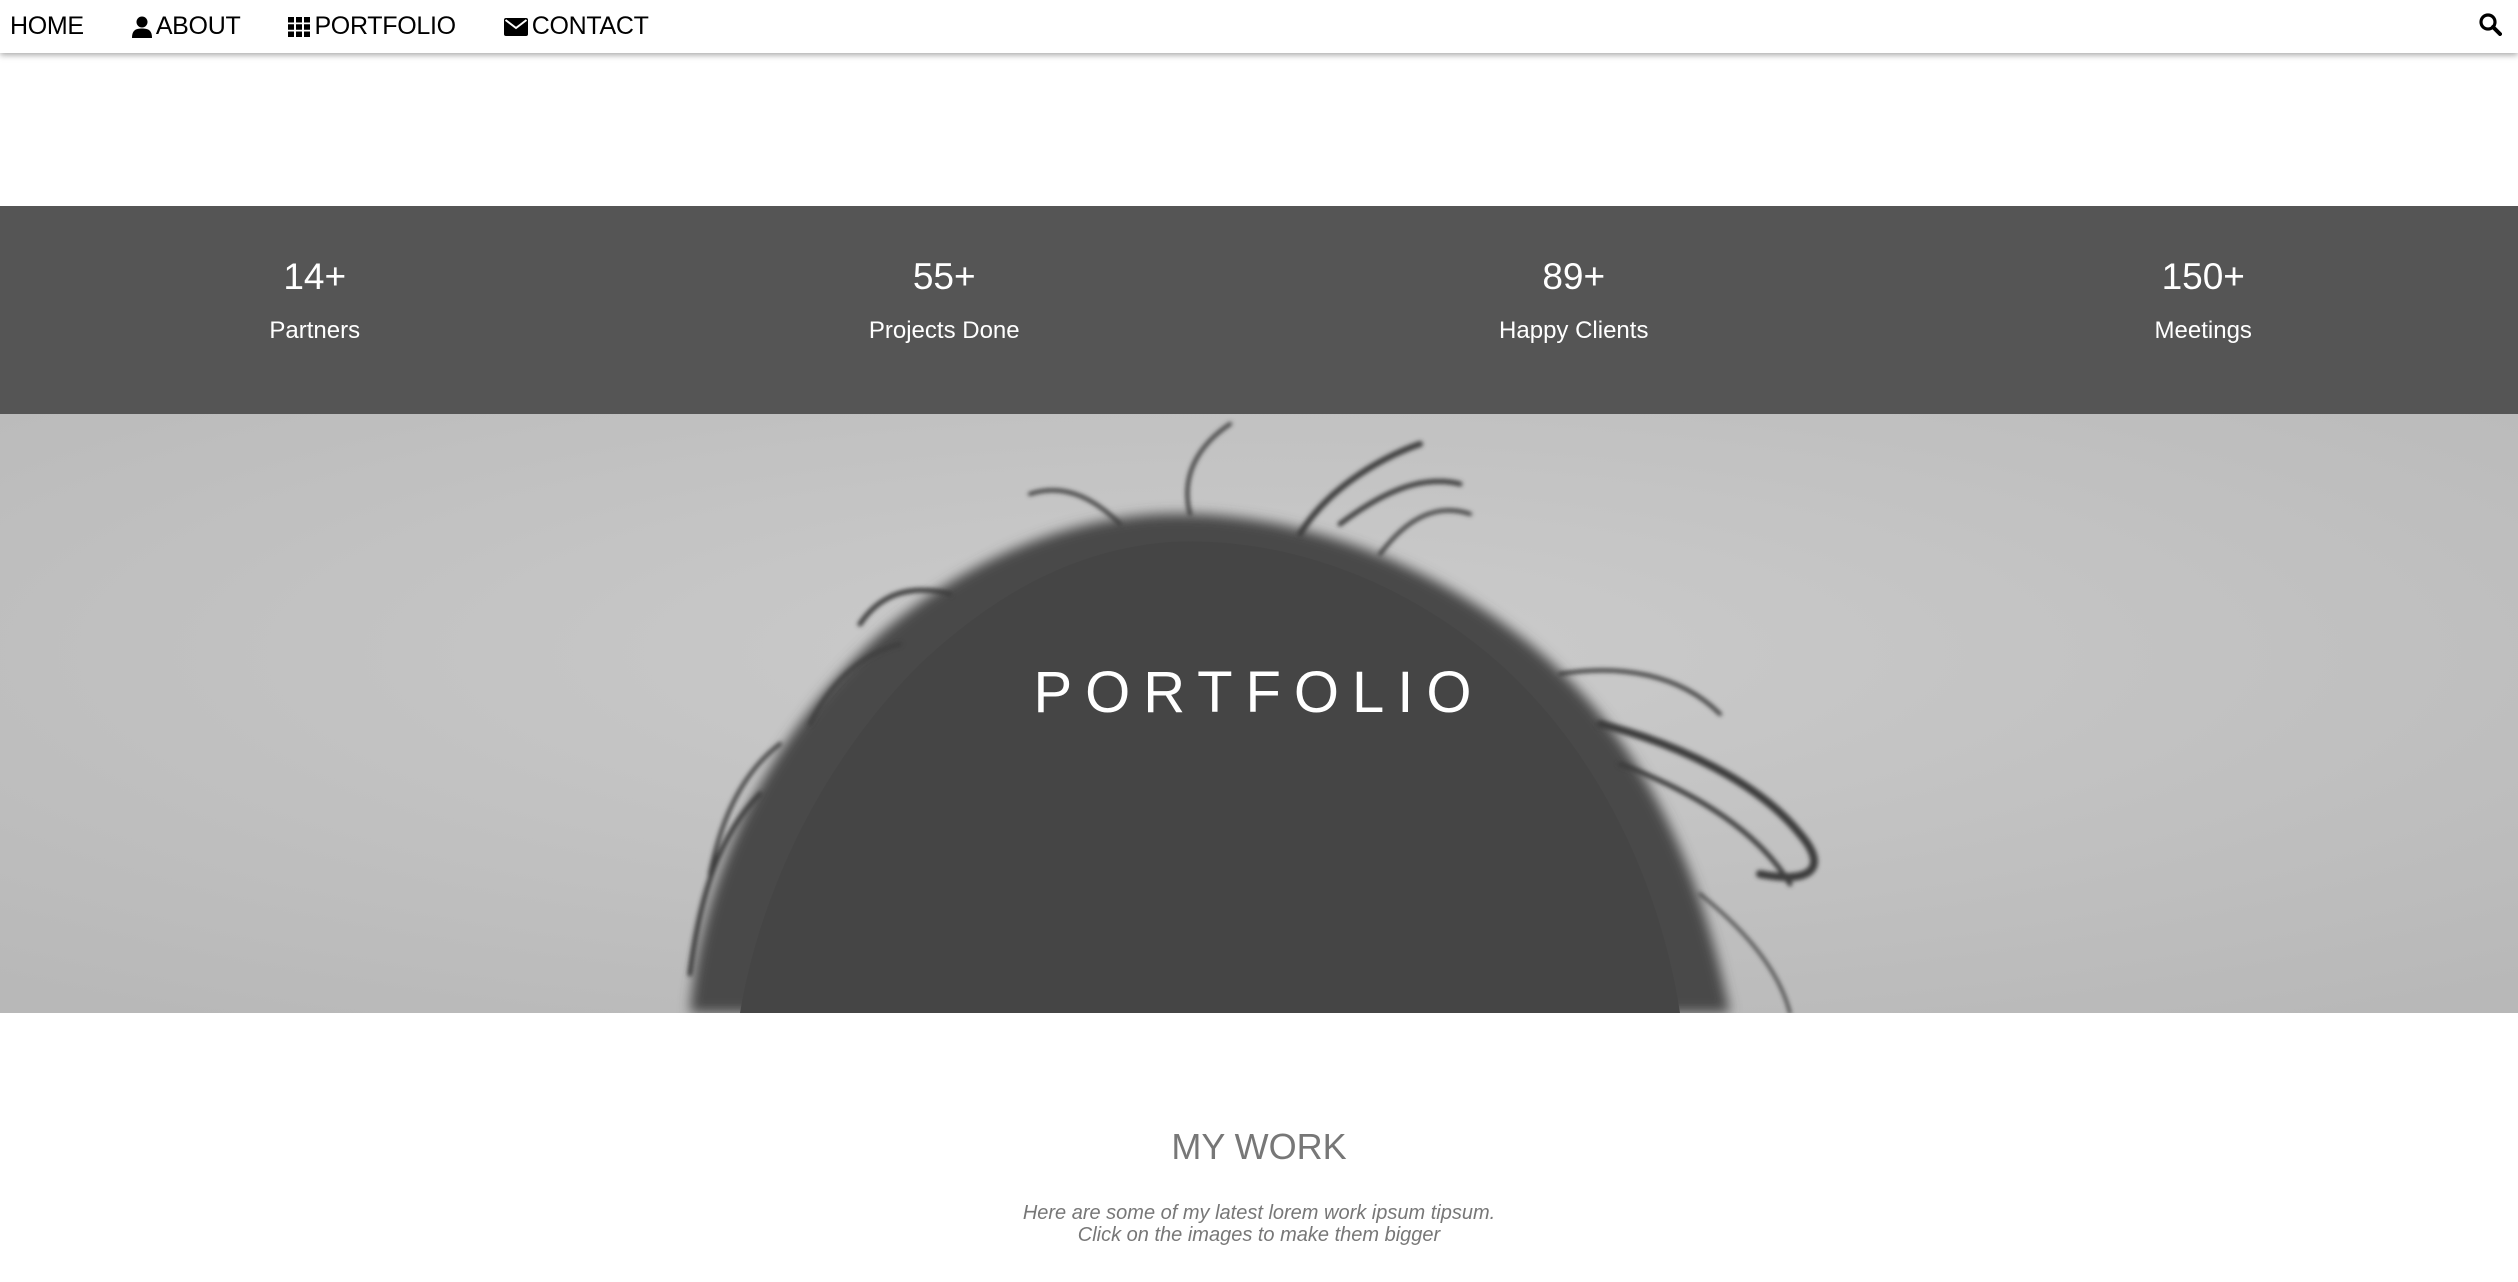  What do you see at coordinates (315, 276) in the screenshot?
I see `stat-value: 14+` at bounding box center [315, 276].